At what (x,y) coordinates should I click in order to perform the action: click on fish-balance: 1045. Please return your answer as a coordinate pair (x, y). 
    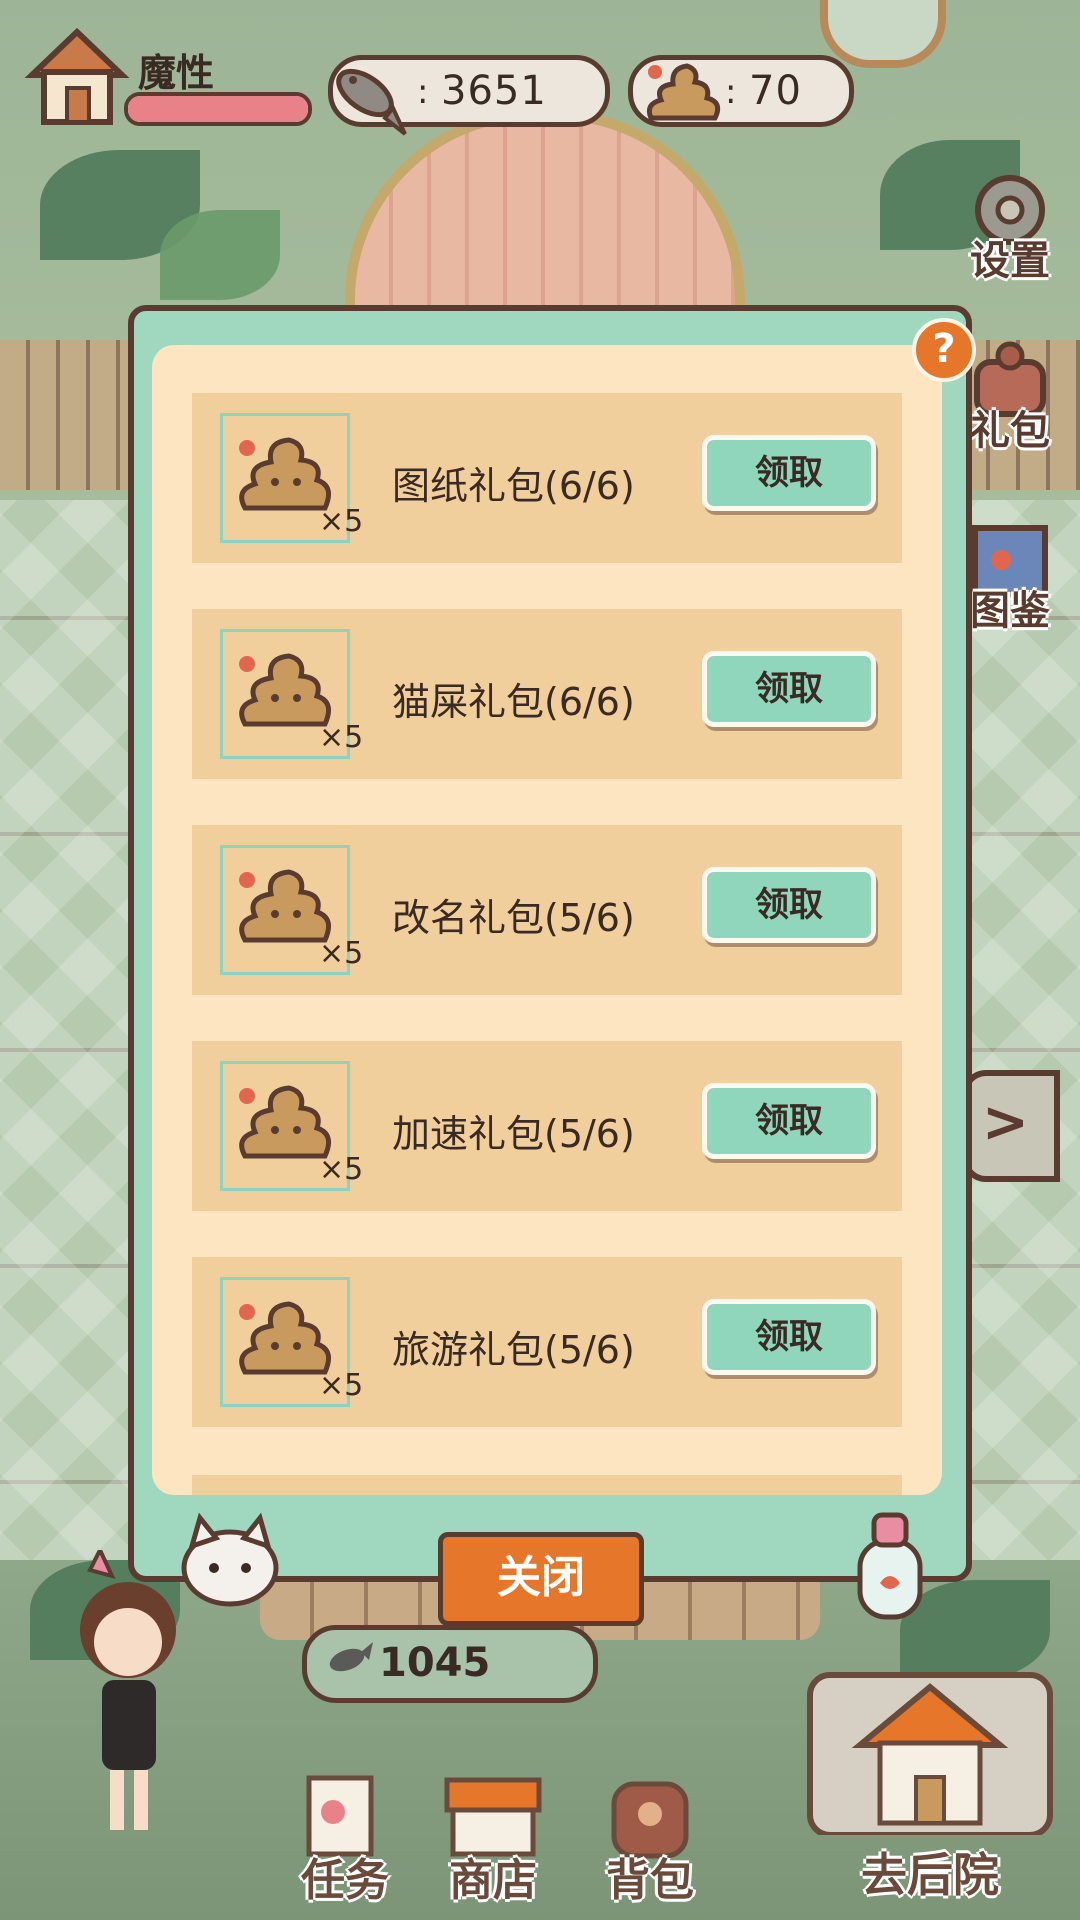
    Looking at the image, I should click on (450, 1664).